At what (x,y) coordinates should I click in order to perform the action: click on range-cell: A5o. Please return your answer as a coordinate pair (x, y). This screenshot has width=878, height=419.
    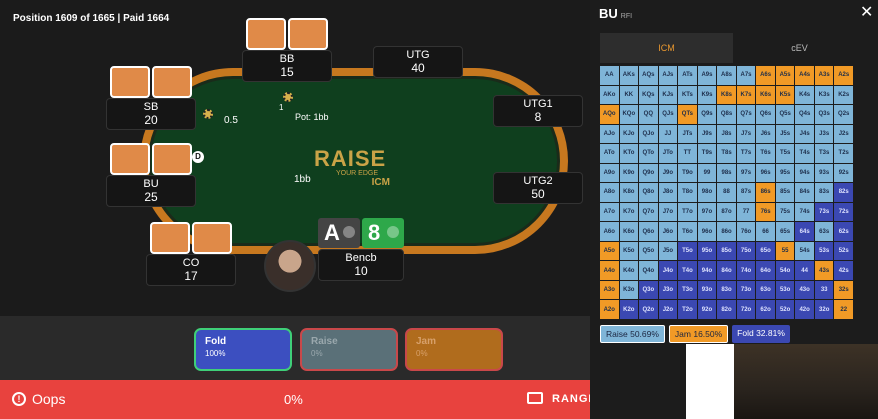
    Looking at the image, I should click on (609, 251).